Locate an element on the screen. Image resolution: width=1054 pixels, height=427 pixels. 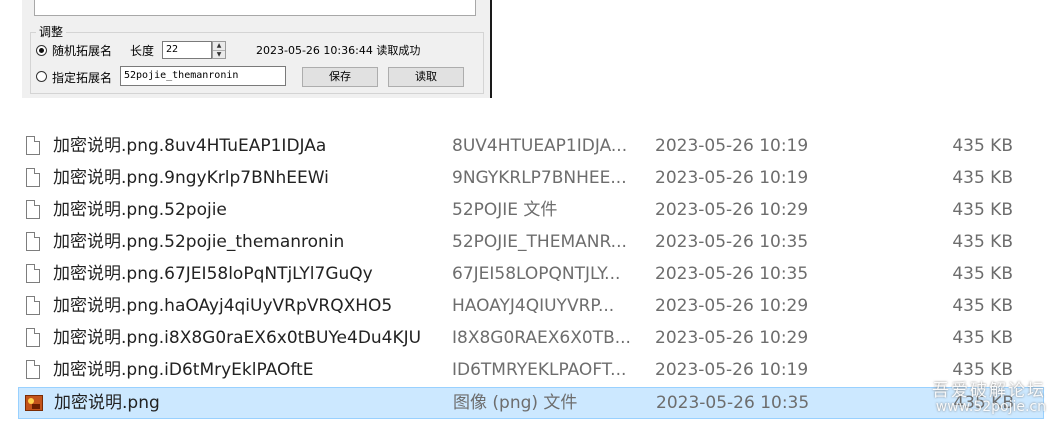
file-name: 加密说明.png is located at coordinates (107, 403).